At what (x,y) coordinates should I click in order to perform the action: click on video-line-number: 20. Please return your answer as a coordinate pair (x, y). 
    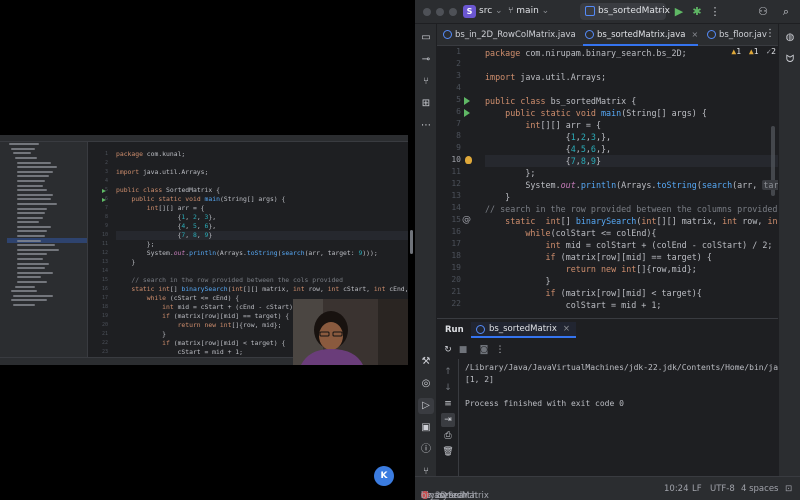
    Looking at the image, I should click on (104, 325).